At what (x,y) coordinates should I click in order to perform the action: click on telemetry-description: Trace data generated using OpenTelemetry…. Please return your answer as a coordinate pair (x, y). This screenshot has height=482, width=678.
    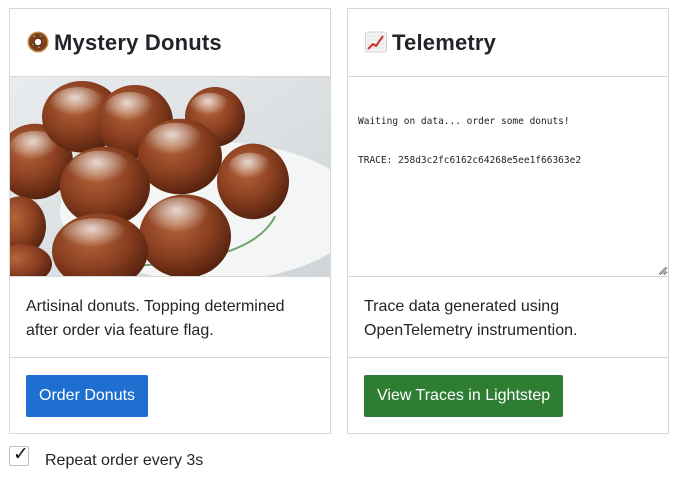
    Looking at the image, I should click on (508, 317).